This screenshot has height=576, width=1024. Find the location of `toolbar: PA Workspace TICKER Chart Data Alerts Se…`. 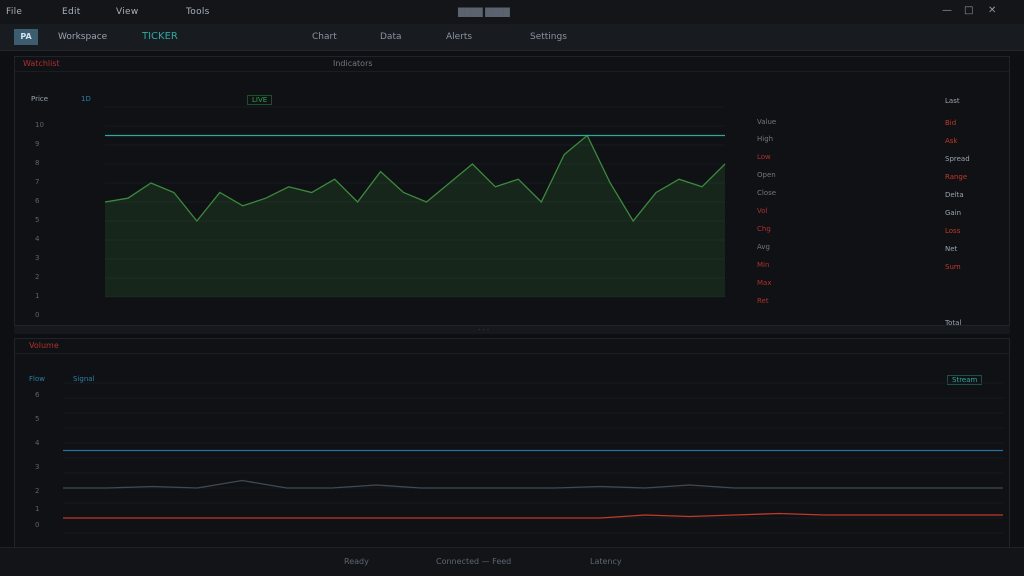

toolbar: PA Workspace TICKER Chart Data Alerts Se… is located at coordinates (512, 37).